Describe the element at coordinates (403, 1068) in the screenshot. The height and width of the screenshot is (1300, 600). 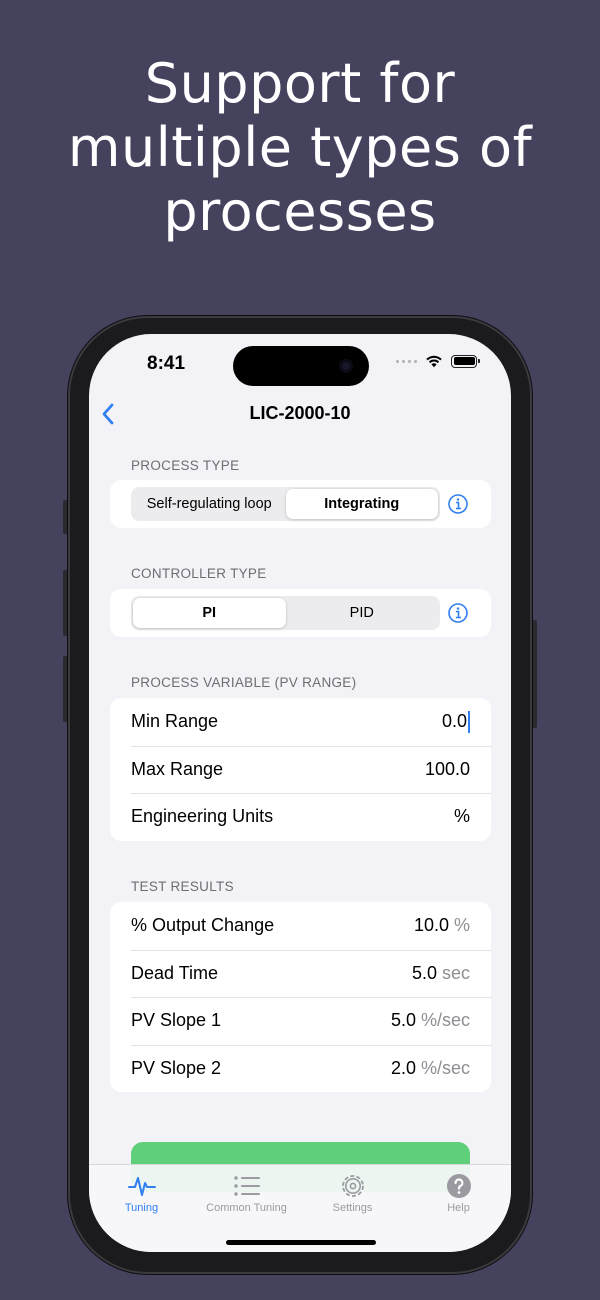
I see `pv-slope-2-input: 2.0` at that location.